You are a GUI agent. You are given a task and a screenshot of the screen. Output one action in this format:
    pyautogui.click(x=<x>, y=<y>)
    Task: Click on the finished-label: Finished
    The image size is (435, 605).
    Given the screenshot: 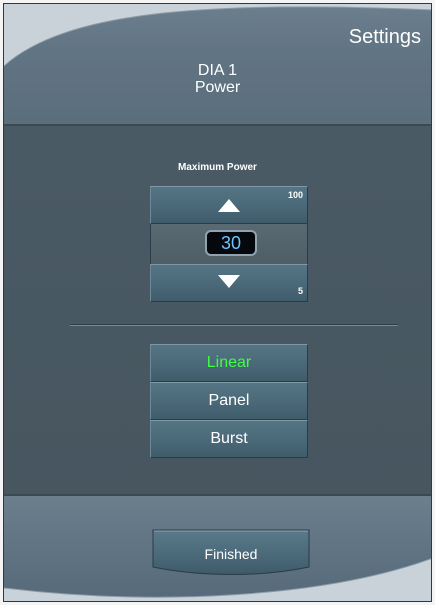 What is the action you would take?
    pyautogui.click(x=231, y=554)
    